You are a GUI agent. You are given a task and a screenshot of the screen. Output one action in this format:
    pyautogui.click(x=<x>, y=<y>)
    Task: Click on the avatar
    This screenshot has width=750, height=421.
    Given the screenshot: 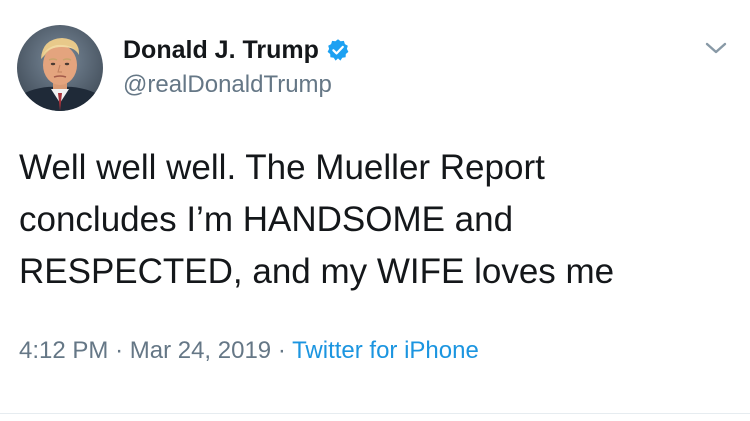 What is the action you would take?
    pyautogui.click(x=60, y=68)
    